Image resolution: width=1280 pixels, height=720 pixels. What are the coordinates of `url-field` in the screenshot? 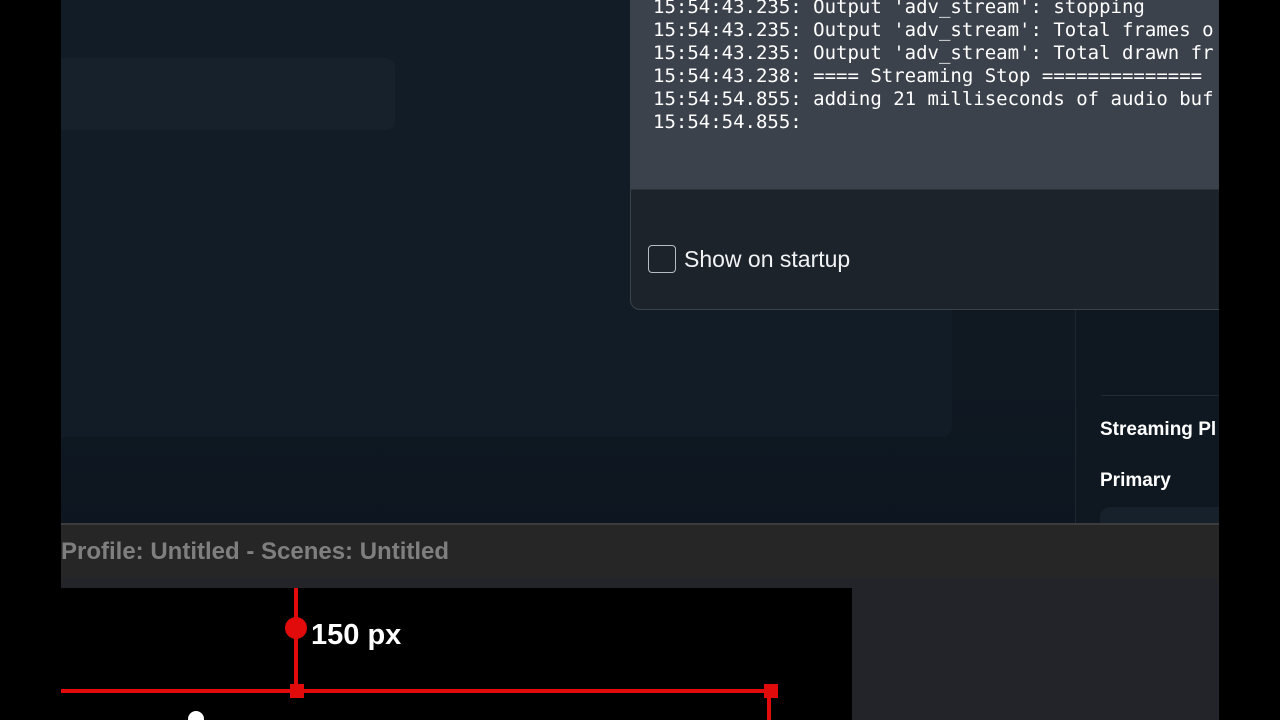 It's located at (228, 94).